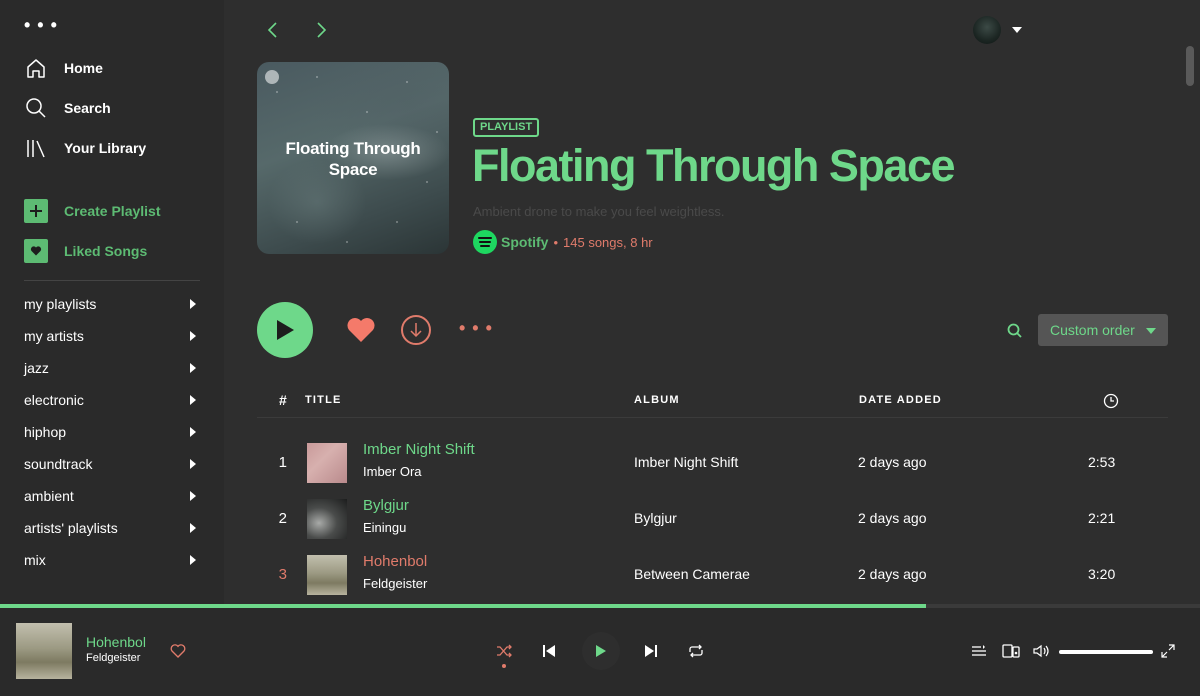 The height and width of the screenshot is (696, 1200). I want to click on header-title: TITLE, so click(323, 400).